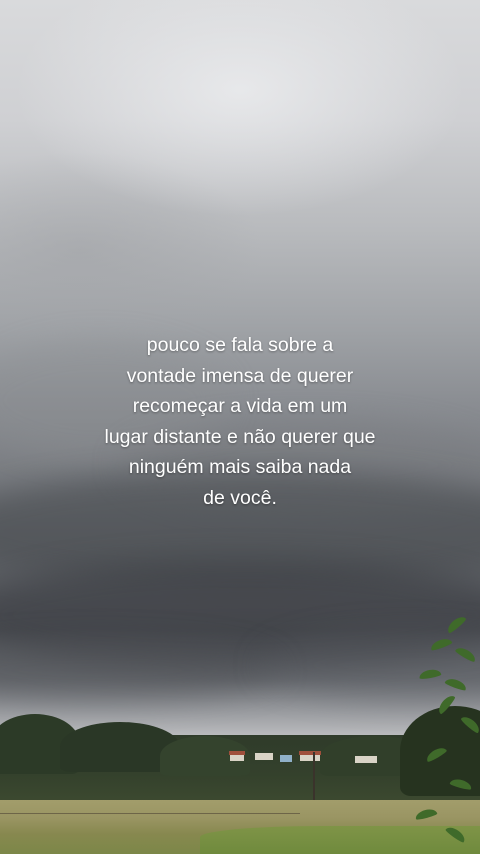  I want to click on caption-line: lugar distante e não querer que, so click(240, 436).